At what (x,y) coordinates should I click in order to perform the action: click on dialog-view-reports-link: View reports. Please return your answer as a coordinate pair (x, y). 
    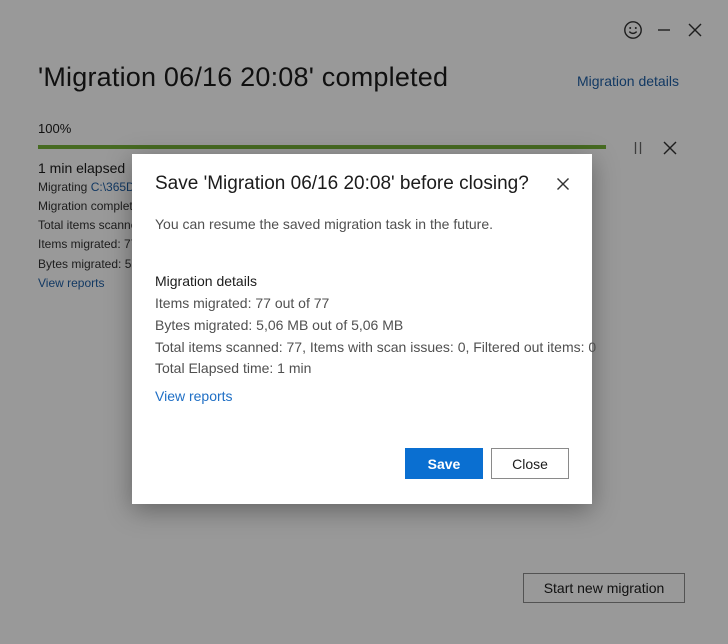
    Looking at the image, I should click on (194, 396).